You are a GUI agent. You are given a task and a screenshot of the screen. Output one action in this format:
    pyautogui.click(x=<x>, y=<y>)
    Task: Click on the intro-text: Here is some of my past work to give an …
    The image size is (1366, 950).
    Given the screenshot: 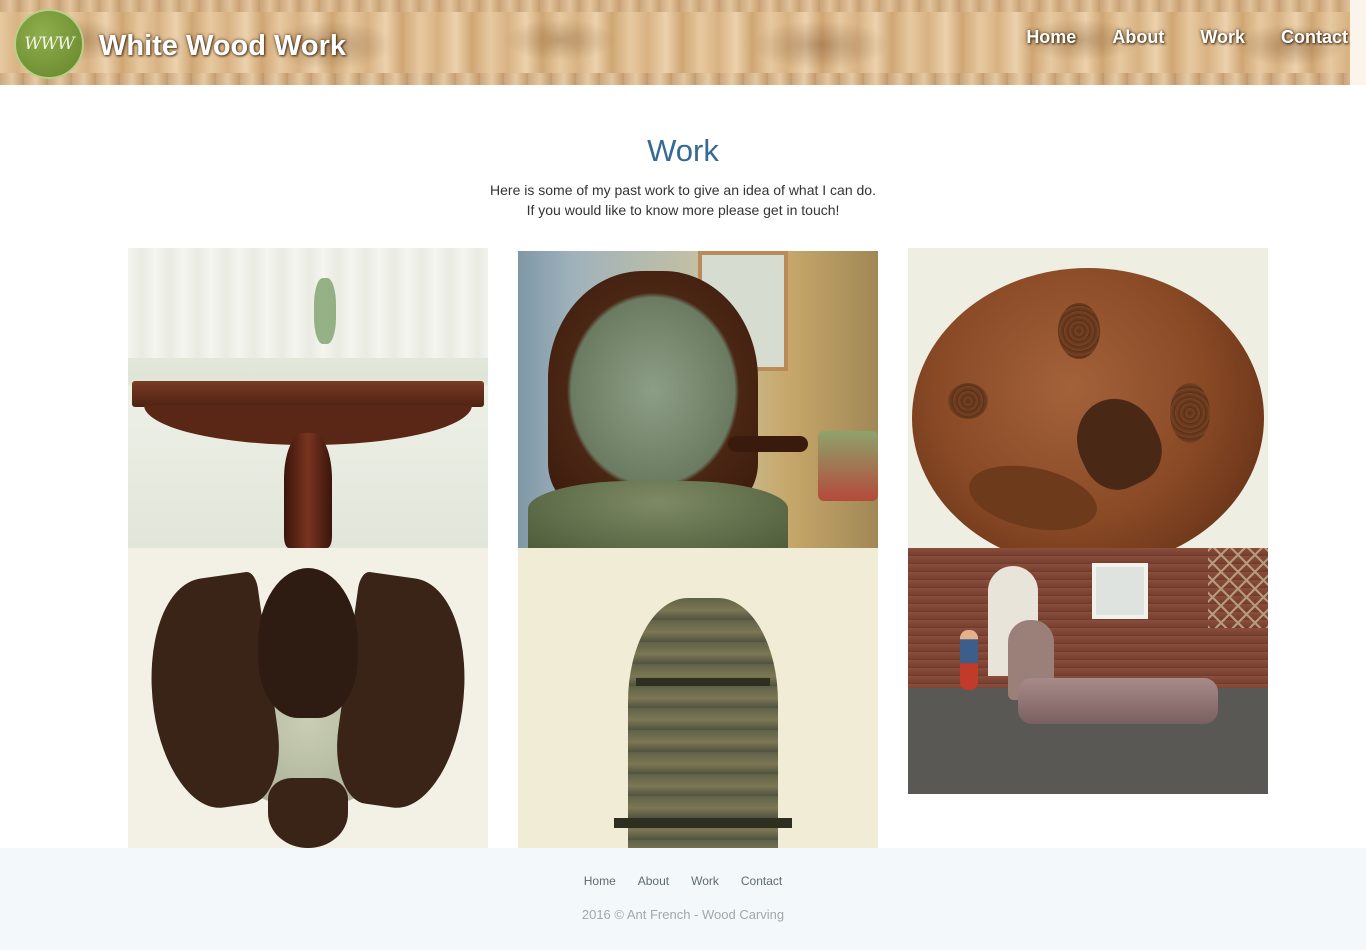 What is the action you would take?
    pyautogui.click(x=683, y=200)
    